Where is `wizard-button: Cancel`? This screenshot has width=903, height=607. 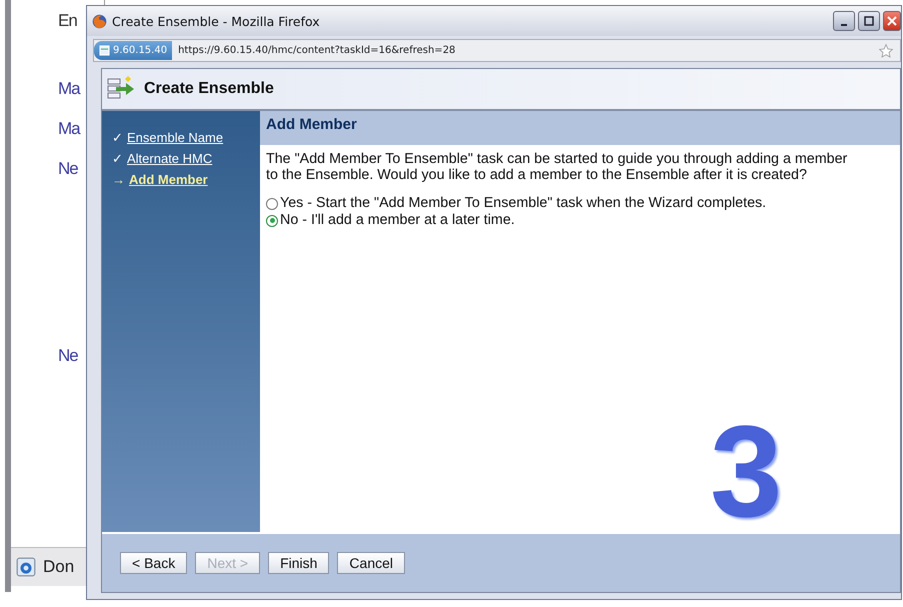 wizard-button: Cancel is located at coordinates (371, 563).